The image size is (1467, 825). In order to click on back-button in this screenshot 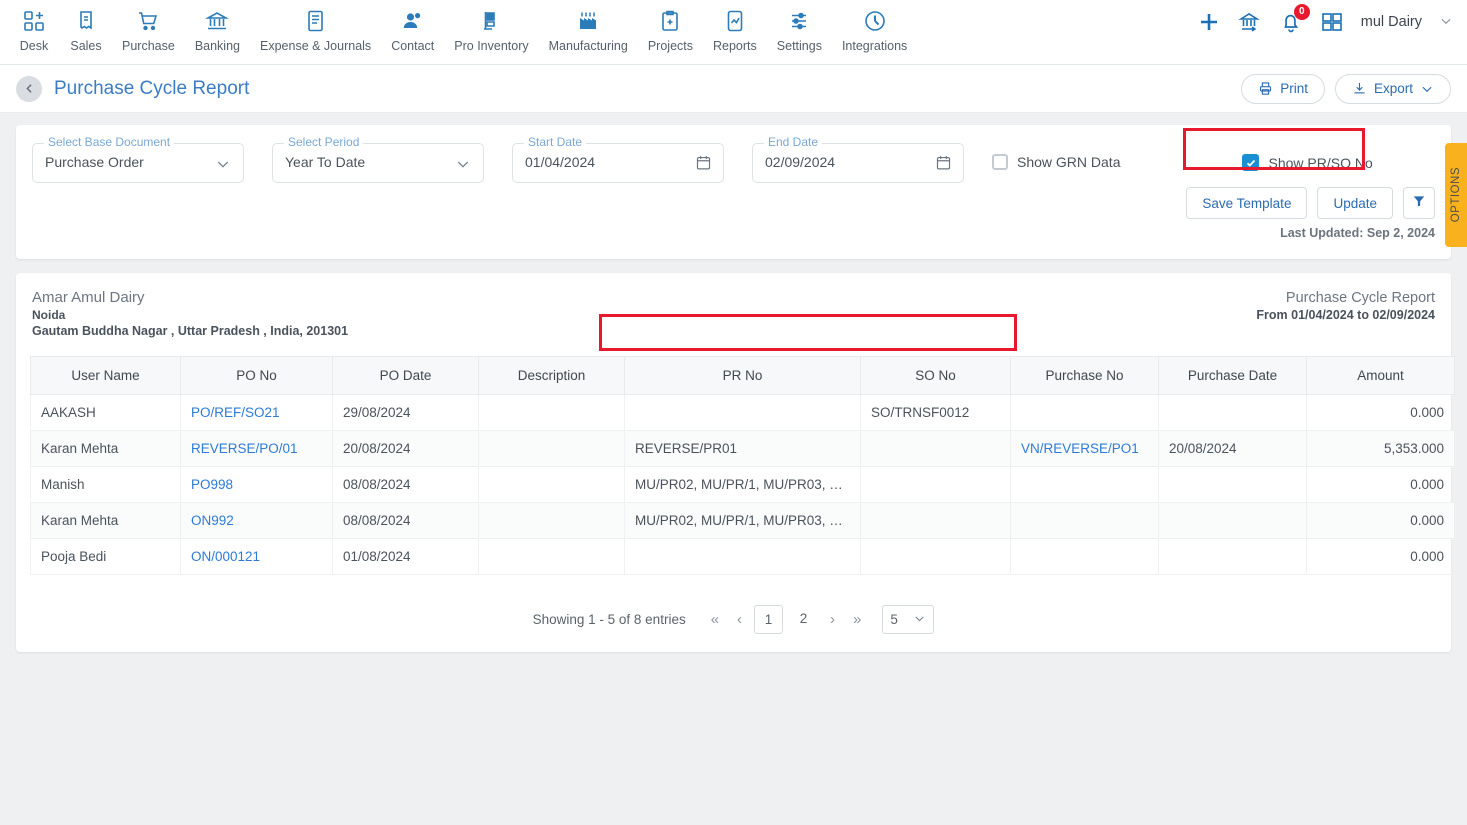, I will do `click(29, 88)`.